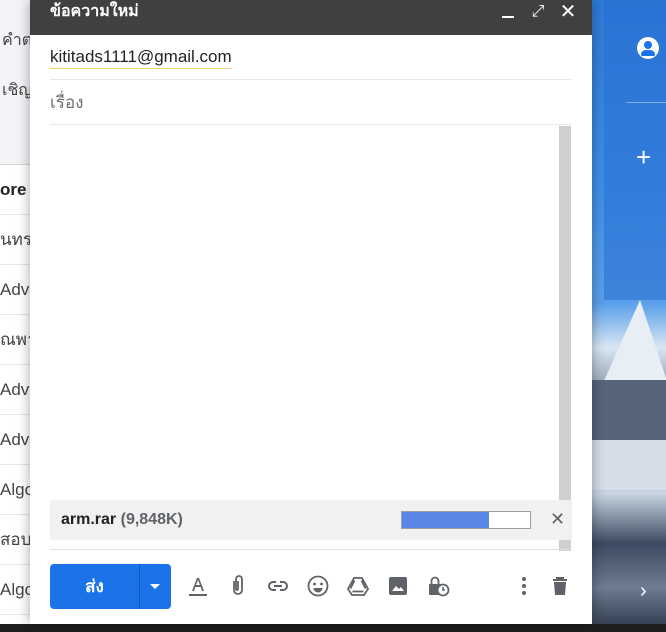 The height and width of the screenshot is (632, 666). What do you see at coordinates (398, 586) in the screenshot?
I see `insert-photo-icon` at bounding box center [398, 586].